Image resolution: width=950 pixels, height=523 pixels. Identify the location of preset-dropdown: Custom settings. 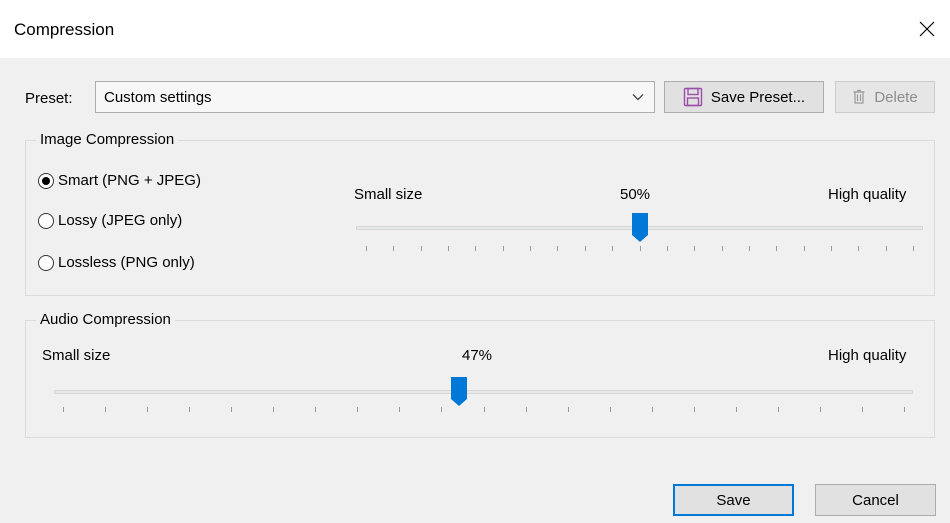
(375, 97).